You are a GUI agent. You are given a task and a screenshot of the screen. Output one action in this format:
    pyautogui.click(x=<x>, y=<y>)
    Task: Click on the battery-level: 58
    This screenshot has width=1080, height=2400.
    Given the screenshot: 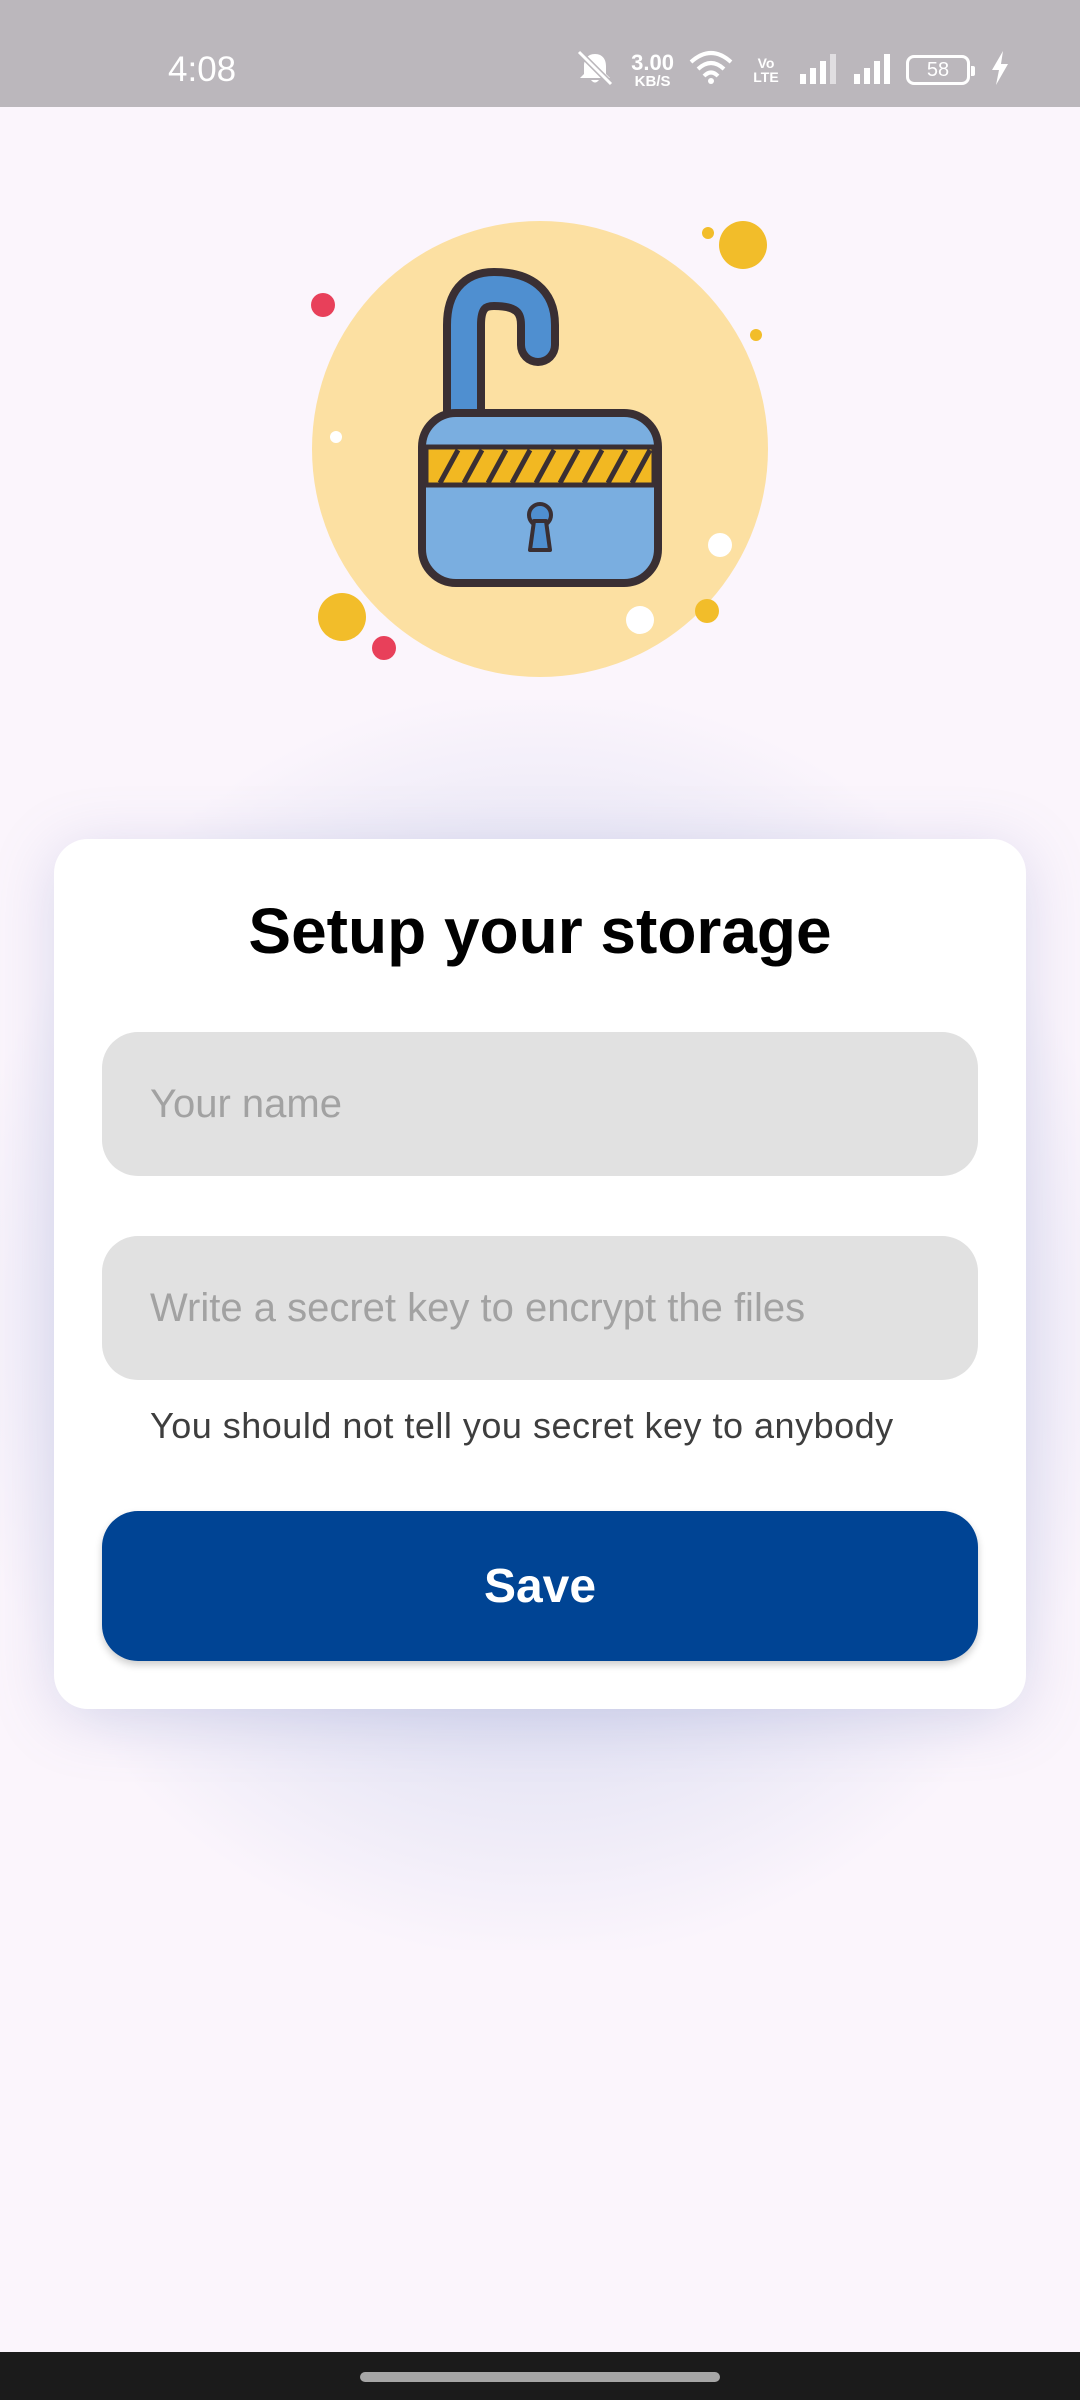 What is the action you would take?
    pyautogui.click(x=938, y=69)
    